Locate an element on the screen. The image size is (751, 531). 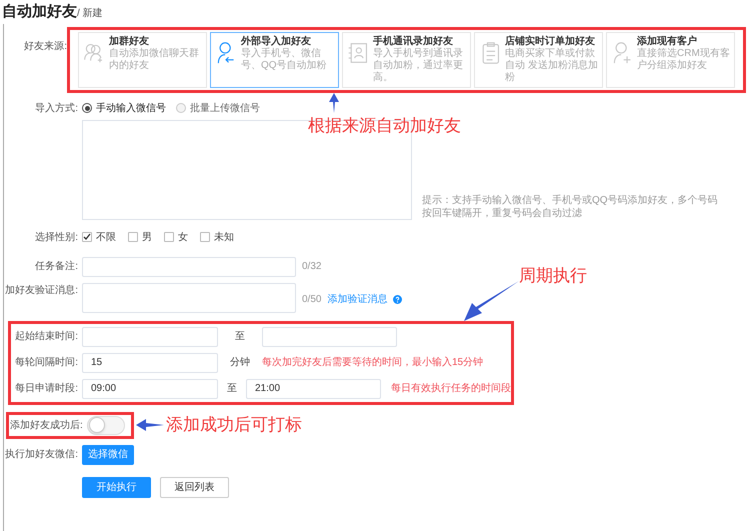
toggle-switch is located at coordinates (105, 425).